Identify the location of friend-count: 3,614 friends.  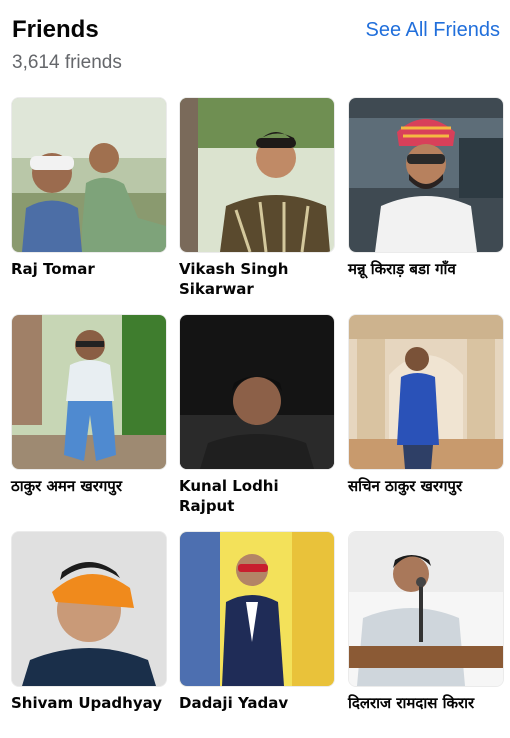
(67, 62).